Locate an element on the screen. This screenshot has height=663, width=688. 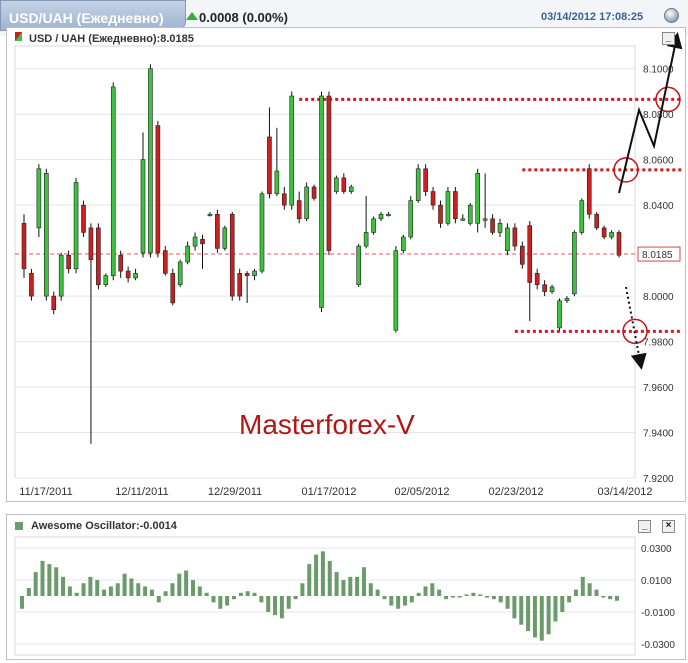
y-tick-label: 8.0600 is located at coordinates (658, 161).